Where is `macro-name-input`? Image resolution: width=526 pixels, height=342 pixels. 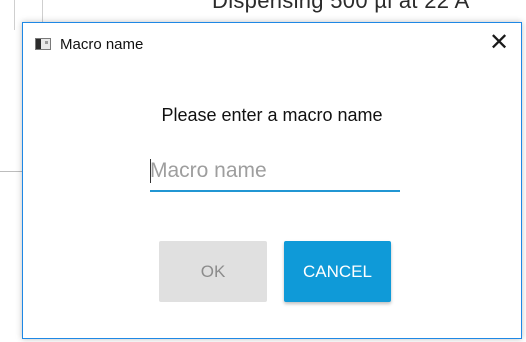
macro-name-input is located at coordinates (275, 172).